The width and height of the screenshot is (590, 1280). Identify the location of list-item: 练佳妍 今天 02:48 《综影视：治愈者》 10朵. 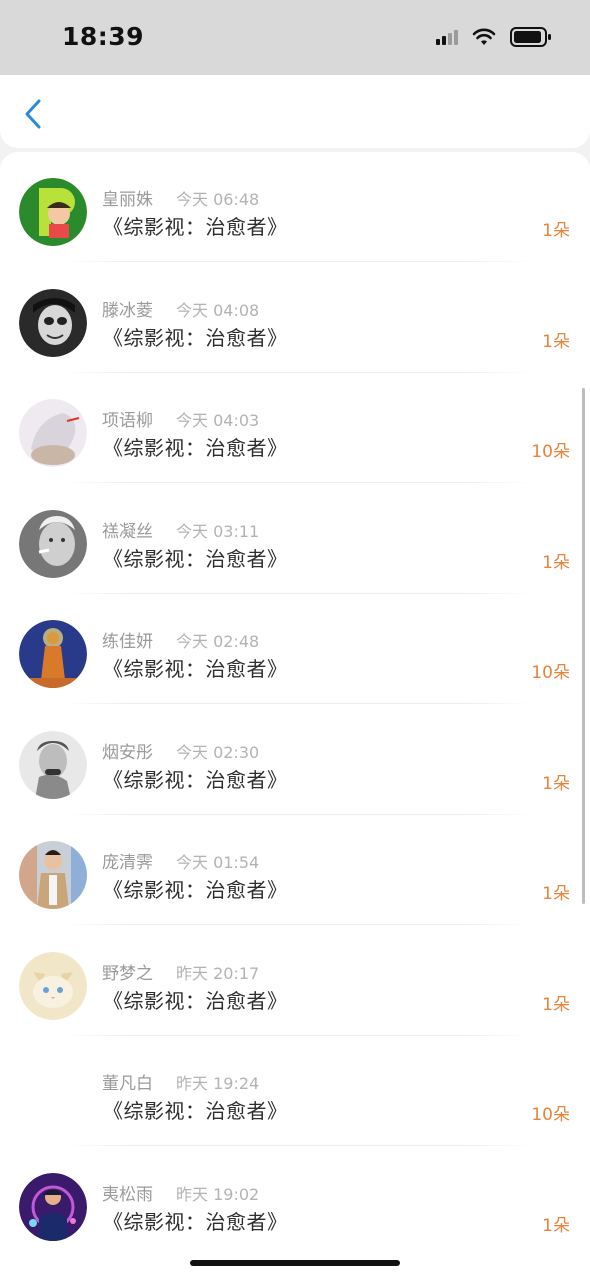
(295, 649).